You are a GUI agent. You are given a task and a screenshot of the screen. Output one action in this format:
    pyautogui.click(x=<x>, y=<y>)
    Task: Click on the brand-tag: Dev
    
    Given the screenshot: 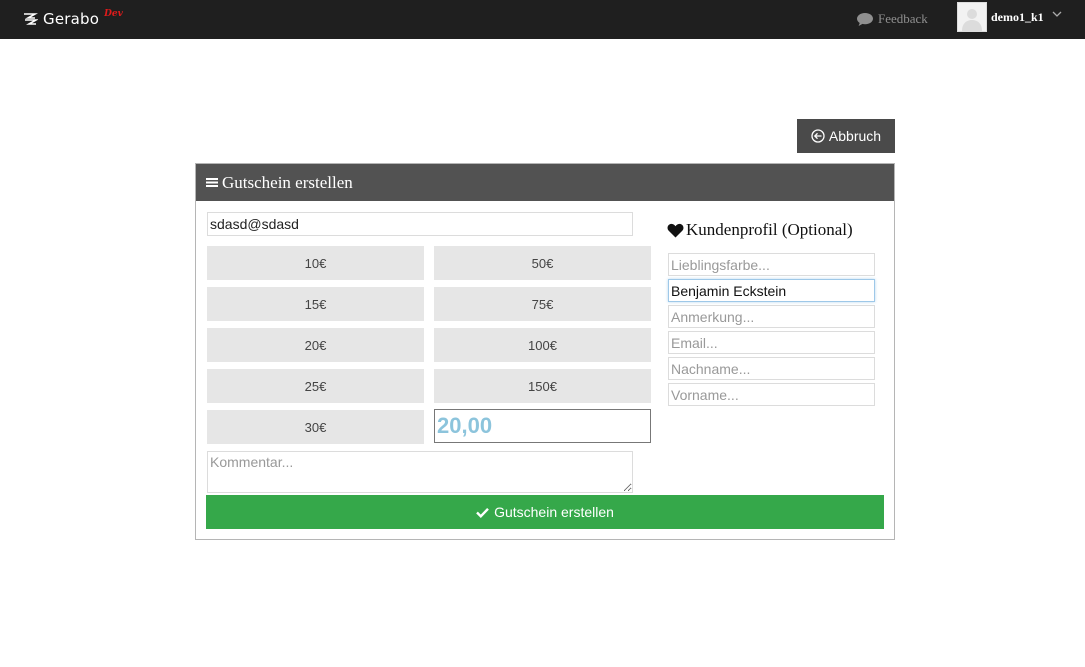 What is the action you would take?
    pyautogui.click(x=113, y=14)
    